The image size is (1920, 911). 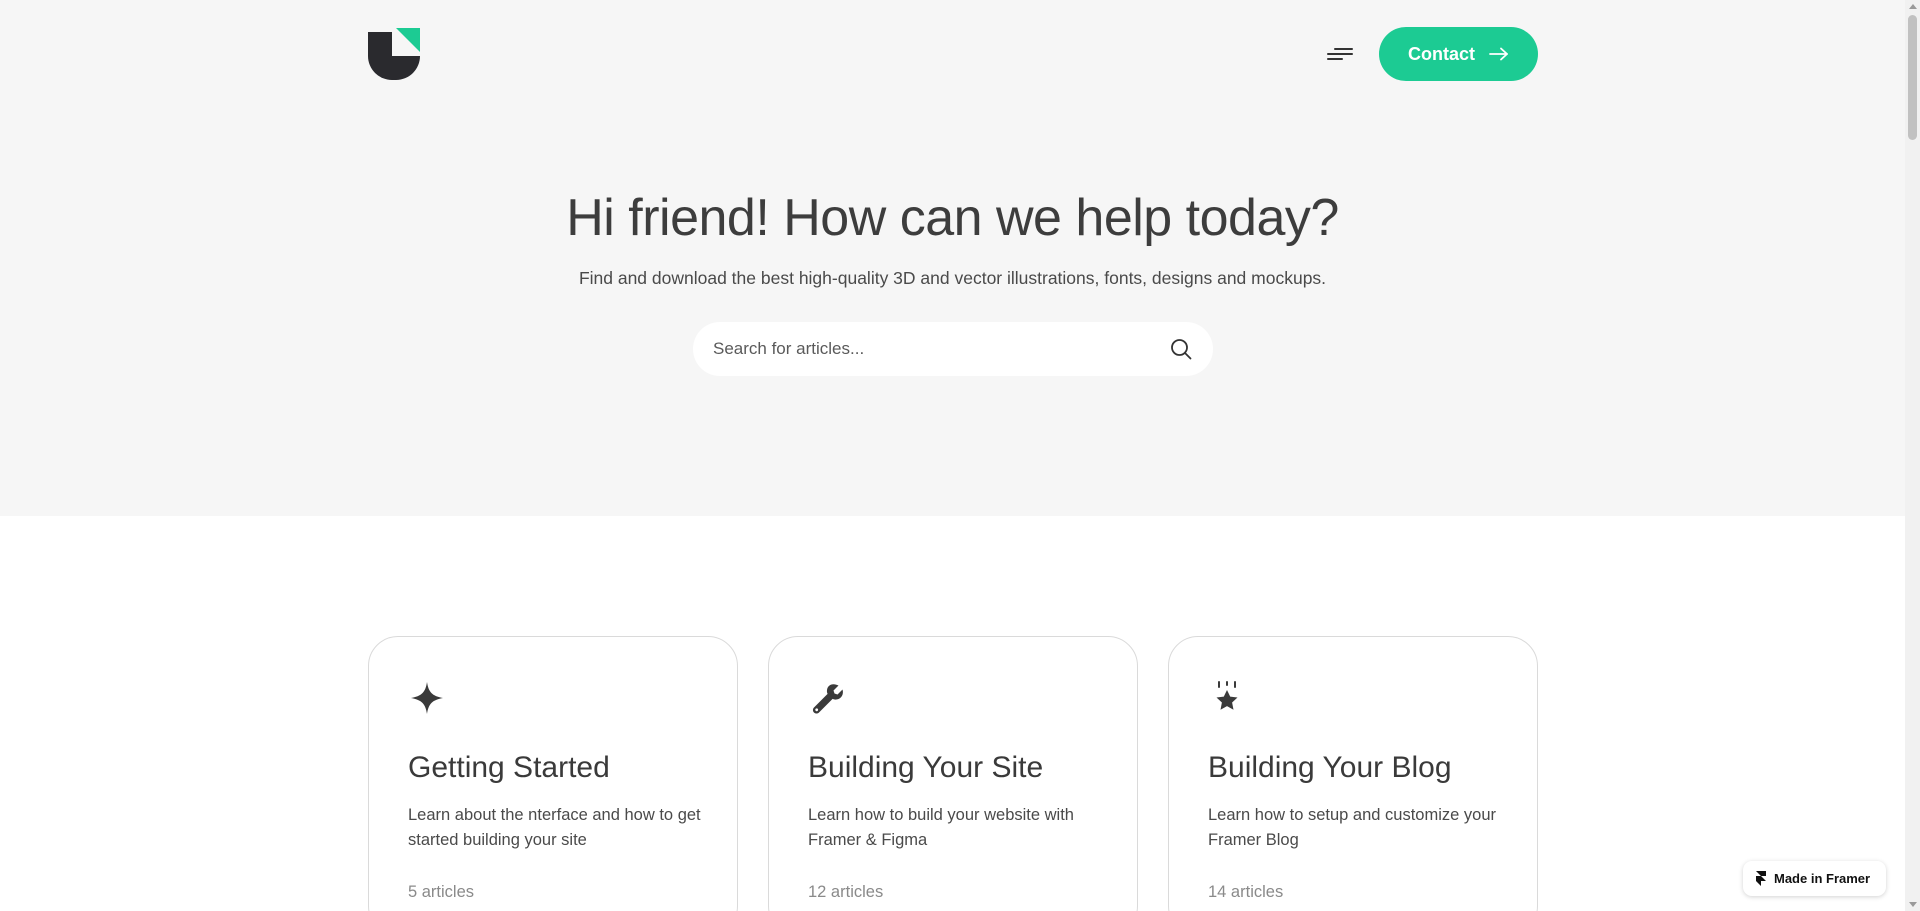 I want to click on badge-label: Made in Framer, so click(x=1822, y=878).